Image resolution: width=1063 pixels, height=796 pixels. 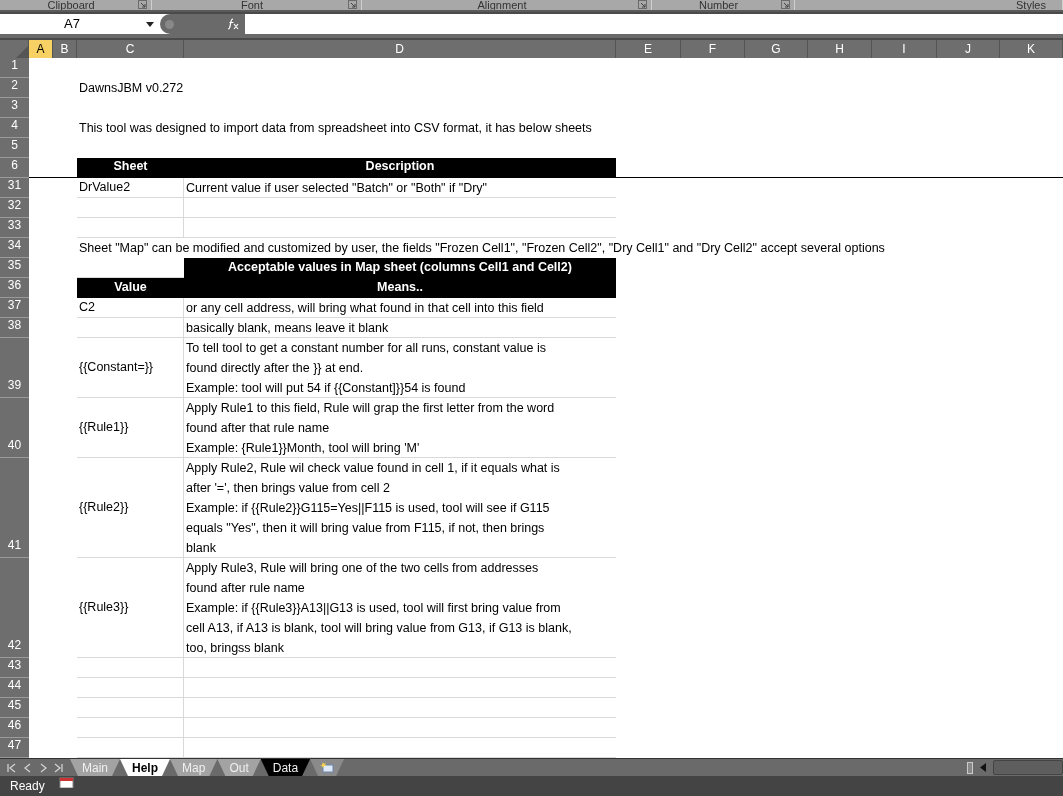 What do you see at coordinates (104, 428) in the screenshot?
I see `table-cell-text: {{Rule1}}` at bounding box center [104, 428].